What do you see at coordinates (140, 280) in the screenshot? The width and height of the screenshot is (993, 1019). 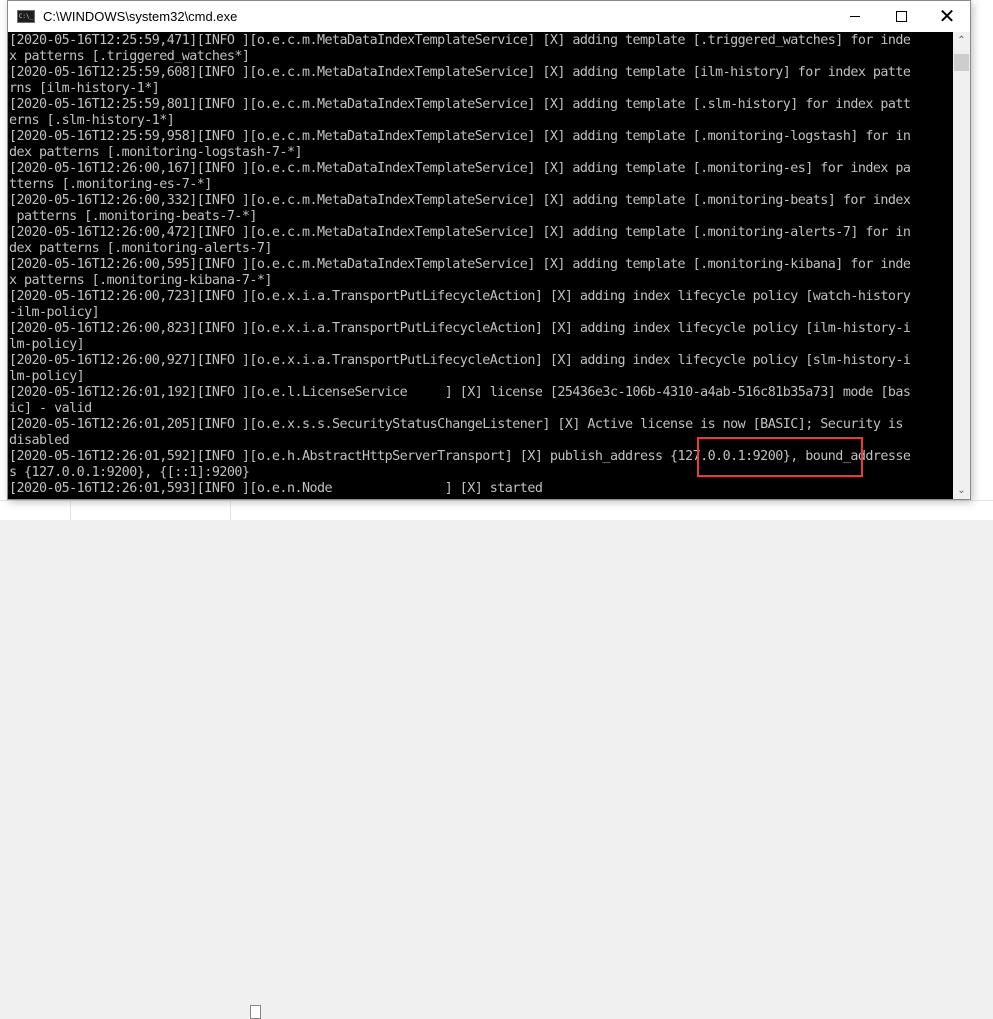 I see `console-line: x patterns [.monitoring-kibana-7-*]` at bounding box center [140, 280].